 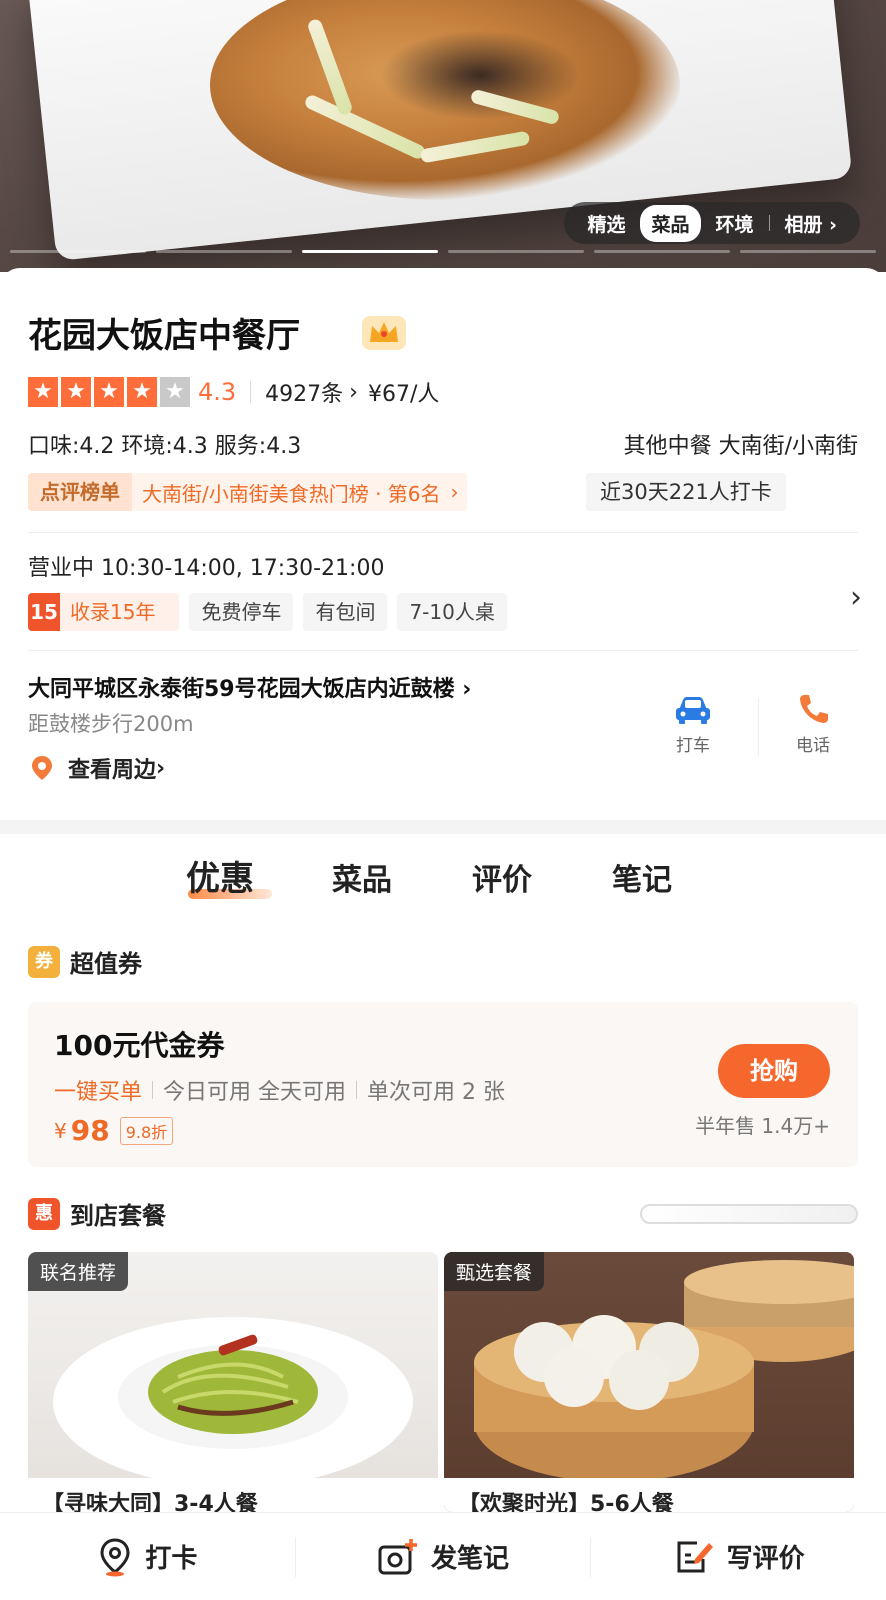 I want to click on checkin-button: 打卡, so click(x=147, y=1557).